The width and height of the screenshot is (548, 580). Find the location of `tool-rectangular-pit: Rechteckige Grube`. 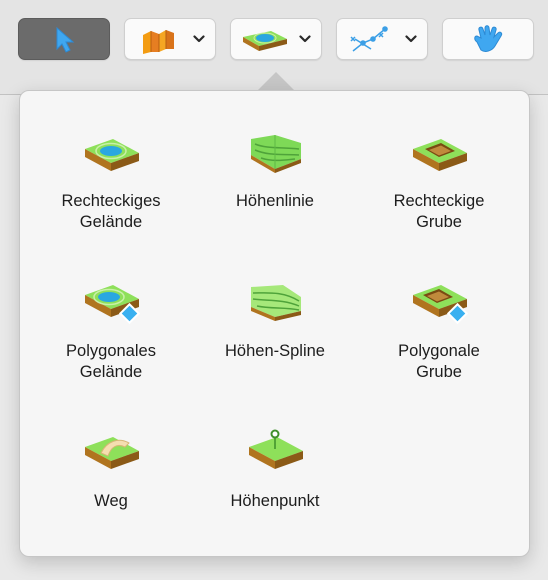

tool-rectangular-pit: Rechteckige Grube is located at coordinates (439, 199).